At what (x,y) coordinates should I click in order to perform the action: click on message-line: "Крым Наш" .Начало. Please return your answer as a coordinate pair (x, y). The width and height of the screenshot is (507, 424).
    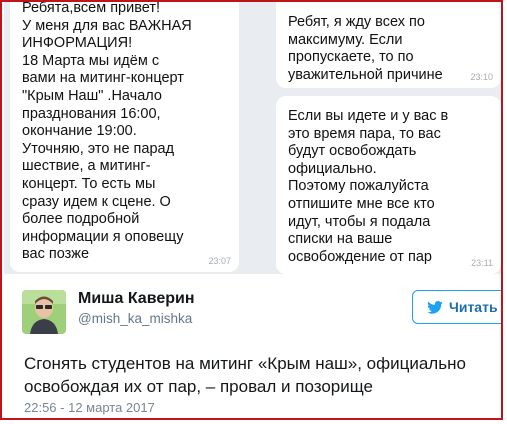
    Looking at the image, I should click on (92, 95).